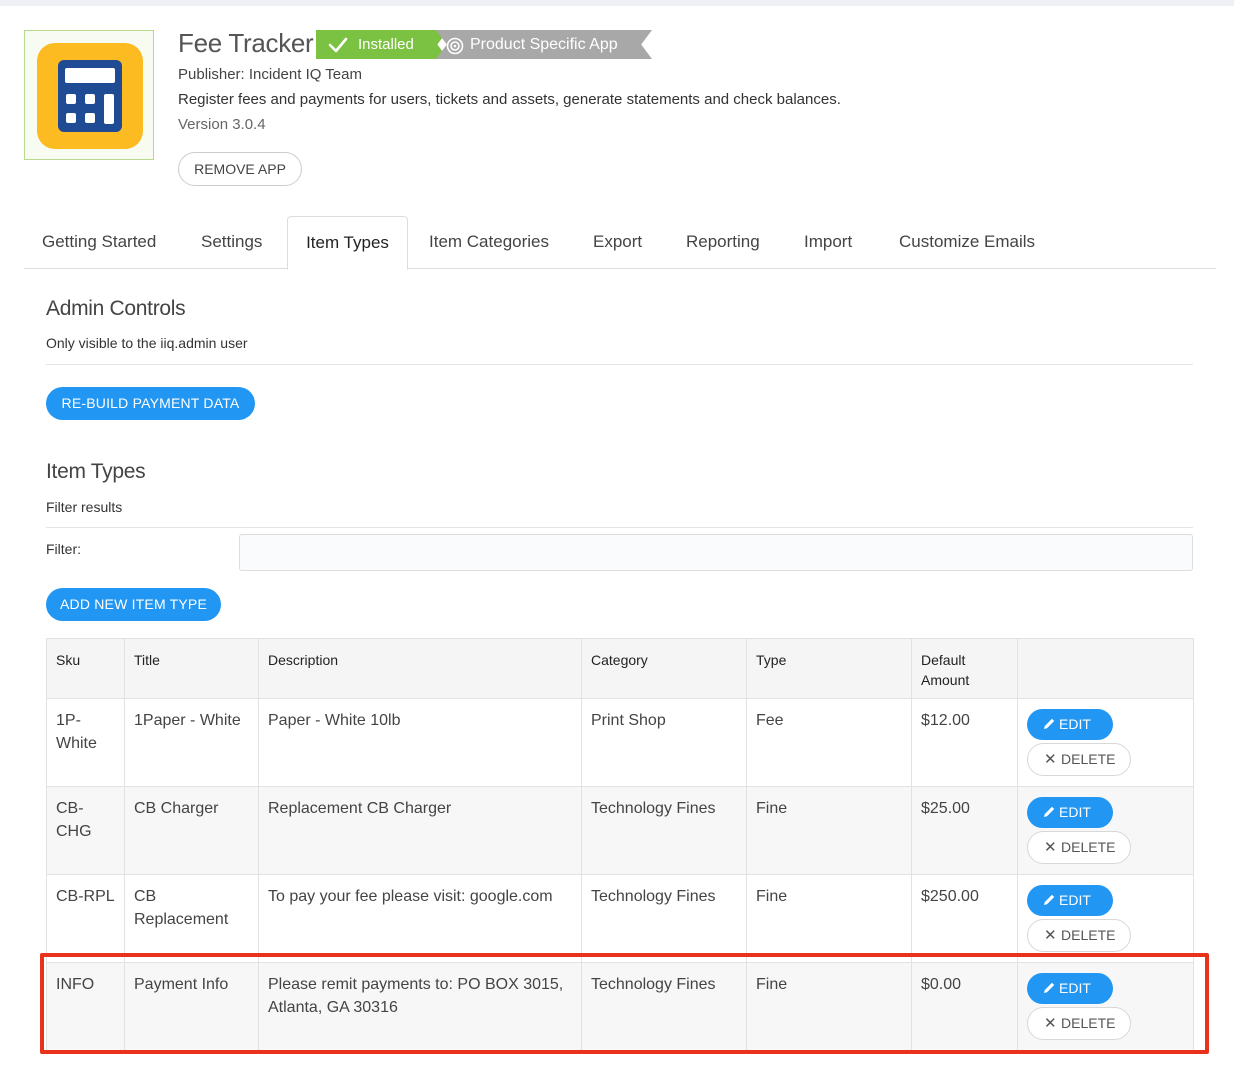 The width and height of the screenshot is (1234, 1078). What do you see at coordinates (191, 830) in the screenshot?
I see `cell-title: CB Charger` at bounding box center [191, 830].